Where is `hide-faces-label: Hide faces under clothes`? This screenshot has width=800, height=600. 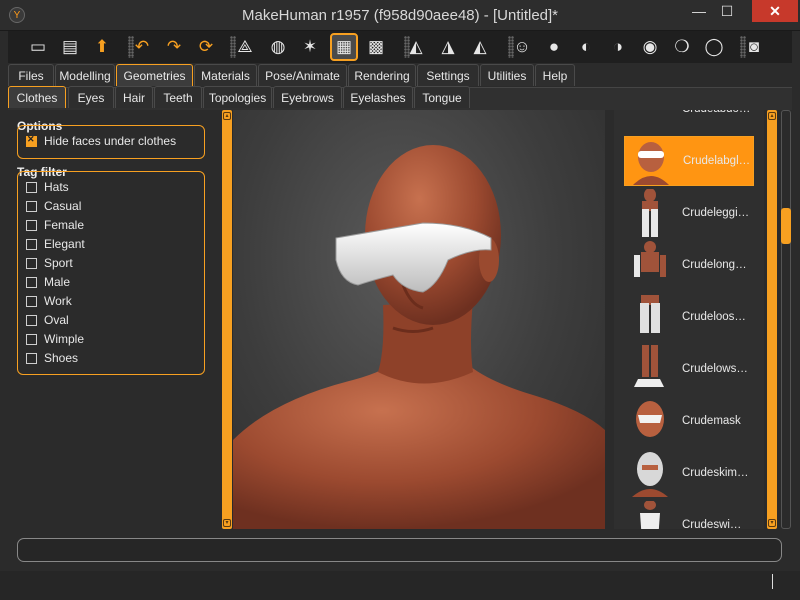 hide-faces-label: Hide faces under clothes is located at coordinates (110, 141).